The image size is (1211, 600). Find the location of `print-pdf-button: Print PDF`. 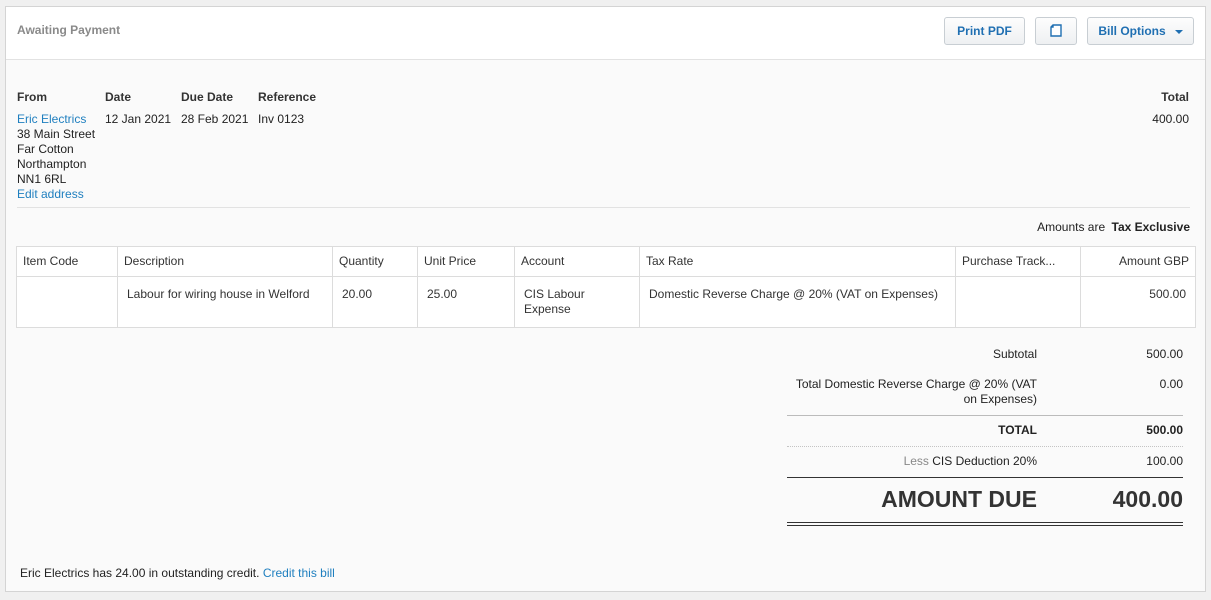

print-pdf-button: Print PDF is located at coordinates (984, 31).